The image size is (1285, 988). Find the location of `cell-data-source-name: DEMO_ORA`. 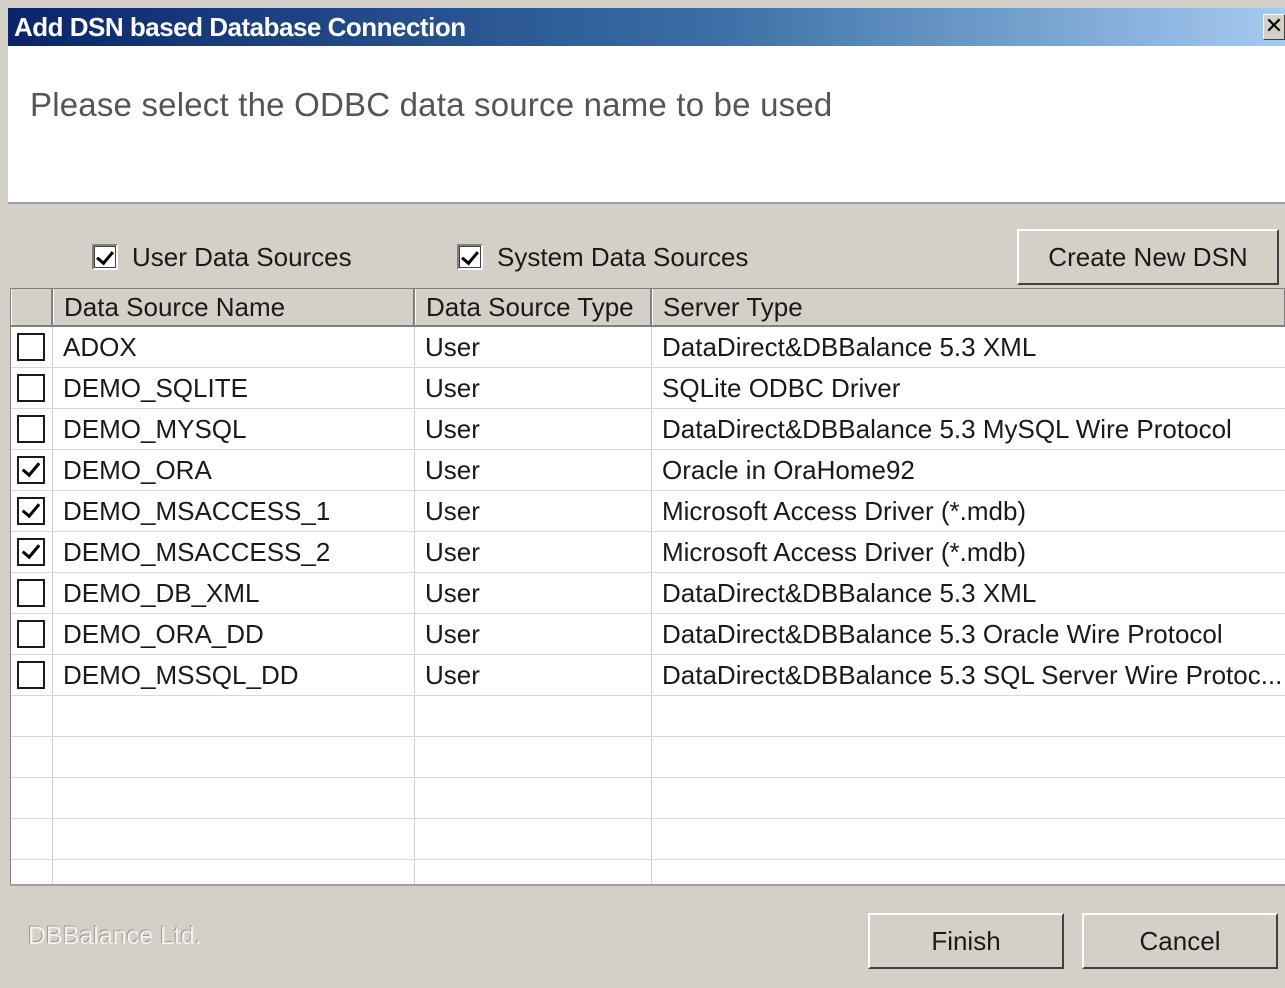

cell-data-source-name: DEMO_ORA is located at coordinates (234, 470).